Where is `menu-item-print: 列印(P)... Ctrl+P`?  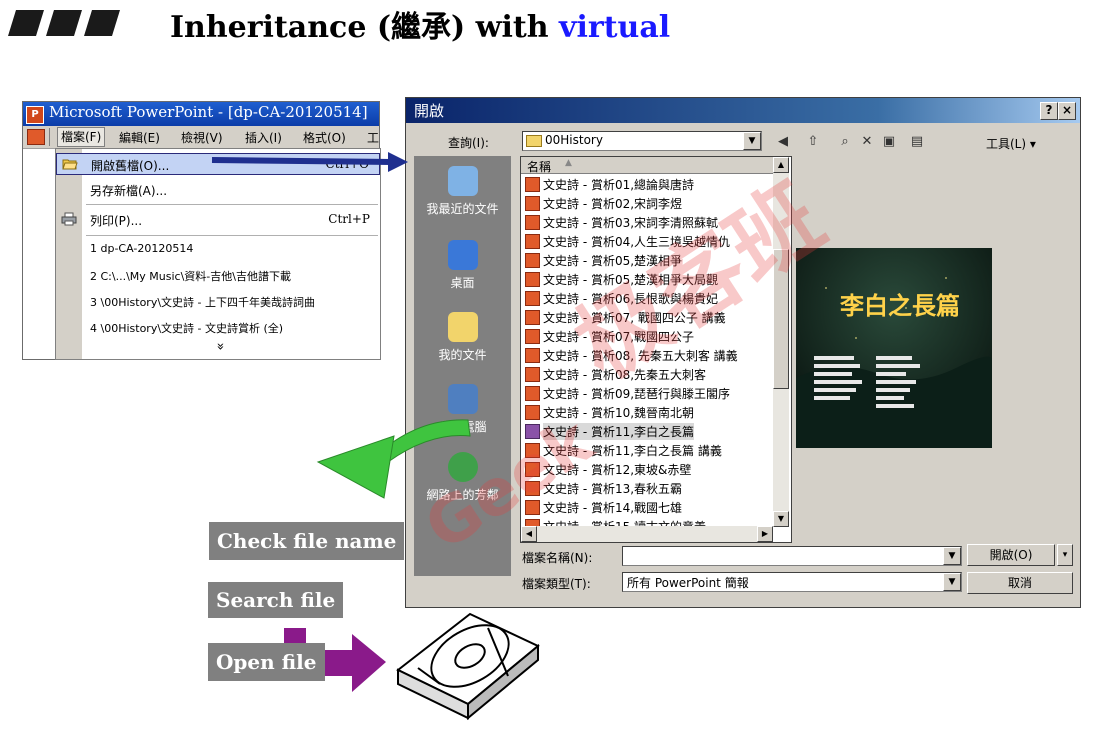 menu-item-print: 列印(P)... Ctrl+P is located at coordinates (218, 220).